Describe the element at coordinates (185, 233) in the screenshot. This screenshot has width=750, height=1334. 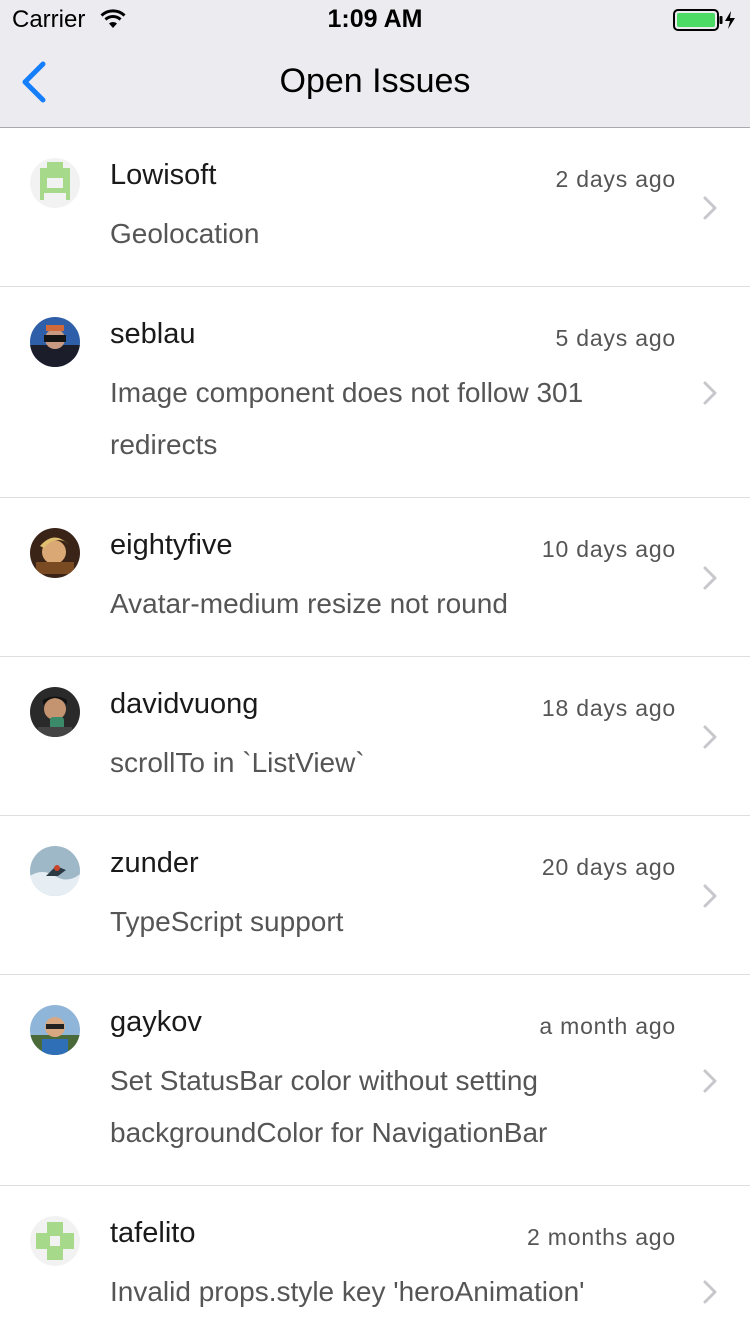
I see `issue-title: Geolocation` at that location.